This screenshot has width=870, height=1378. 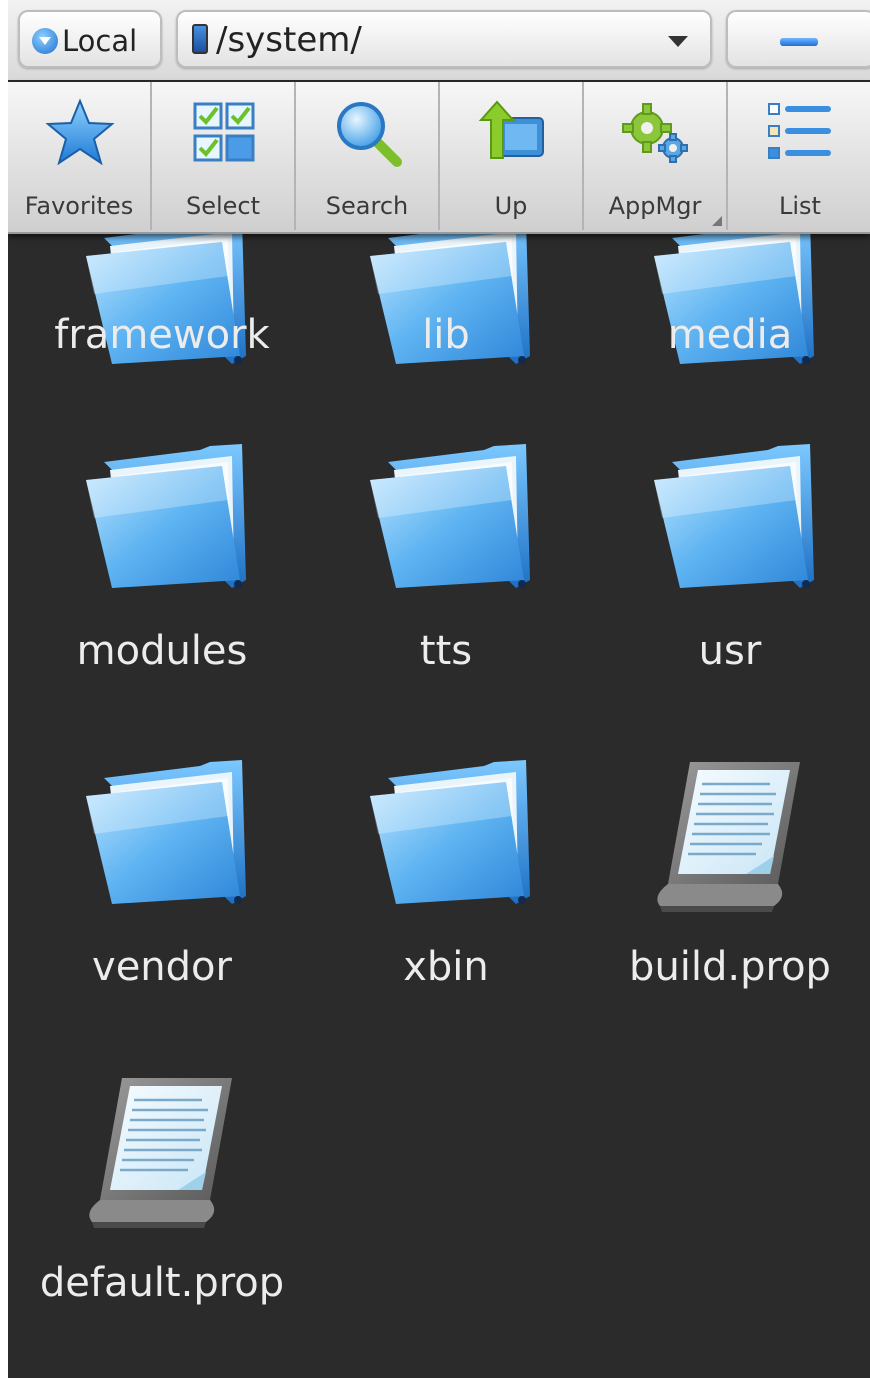 I want to click on folder-name: framework, so click(x=162, y=335).